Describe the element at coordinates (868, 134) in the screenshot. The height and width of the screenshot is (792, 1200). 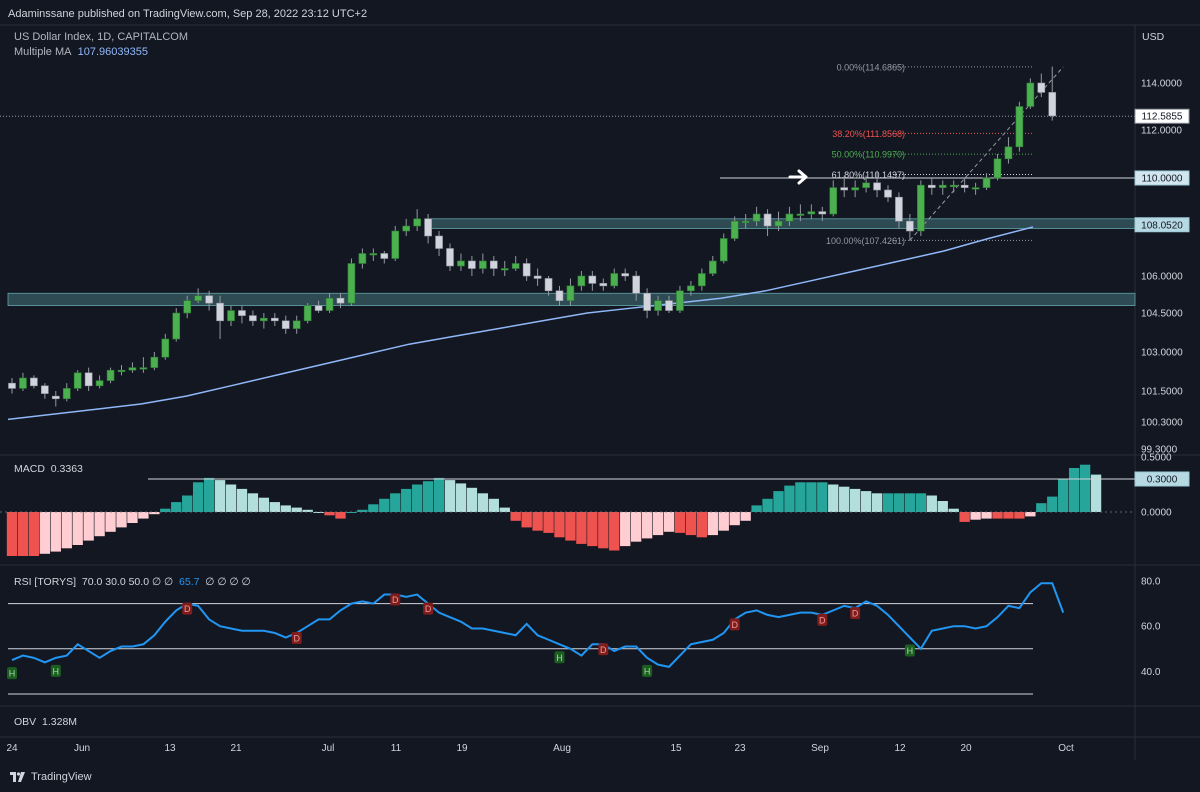
I see `fib-label-38-20: 38.20%(111.8568)` at that location.